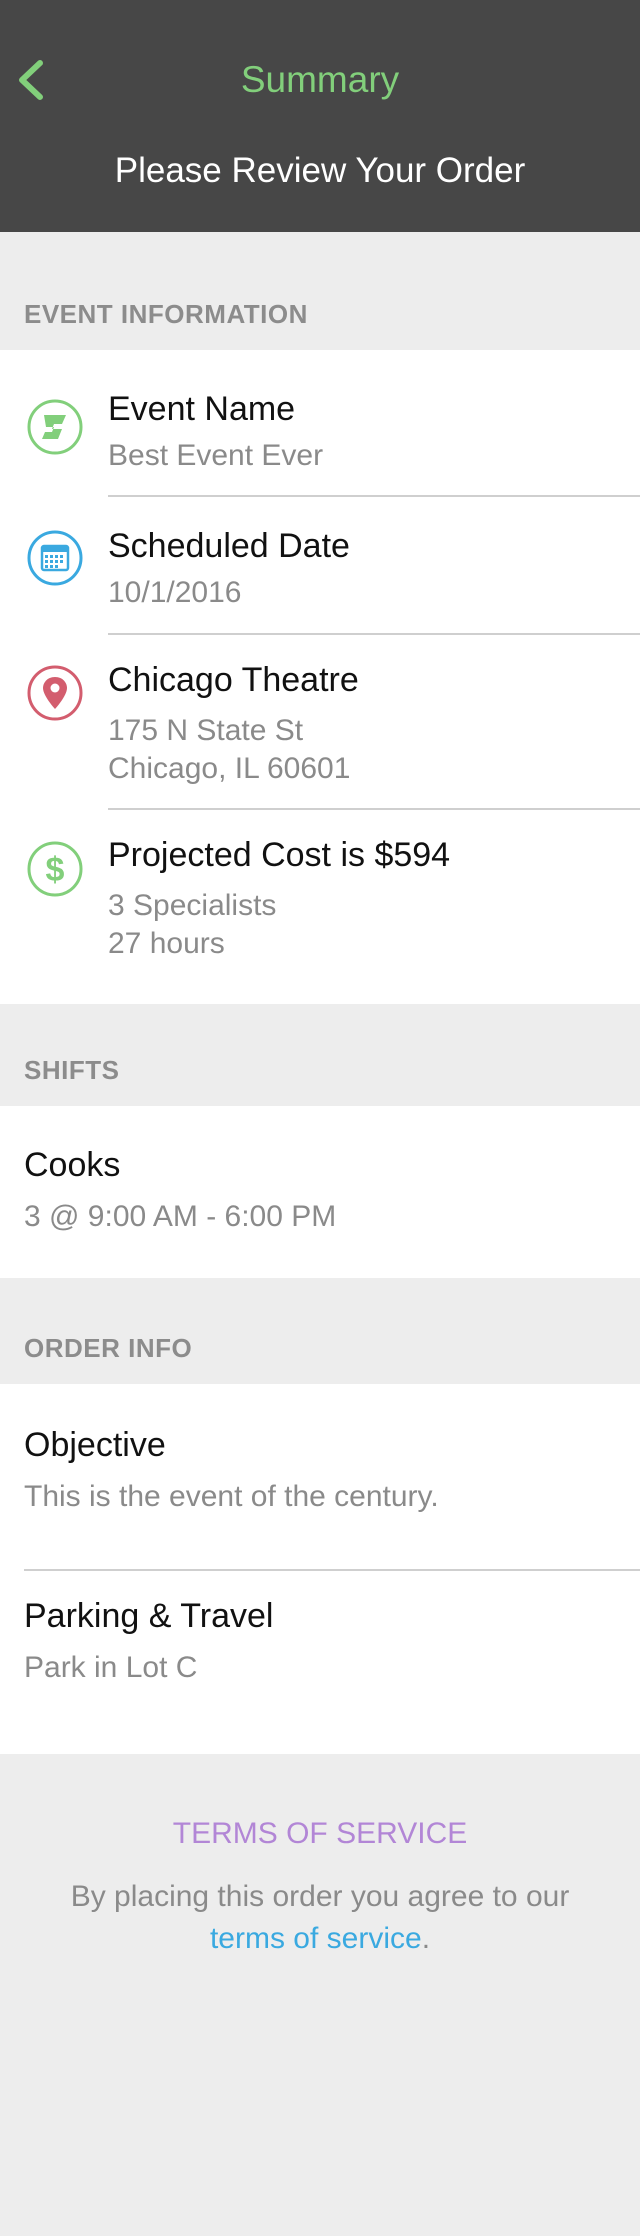 This screenshot has height=2236, width=640. What do you see at coordinates (180, 1216) in the screenshot?
I see `shift-detail: 3 @ 9:00 AM - 6:00 PM` at bounding box center [180, 1216].